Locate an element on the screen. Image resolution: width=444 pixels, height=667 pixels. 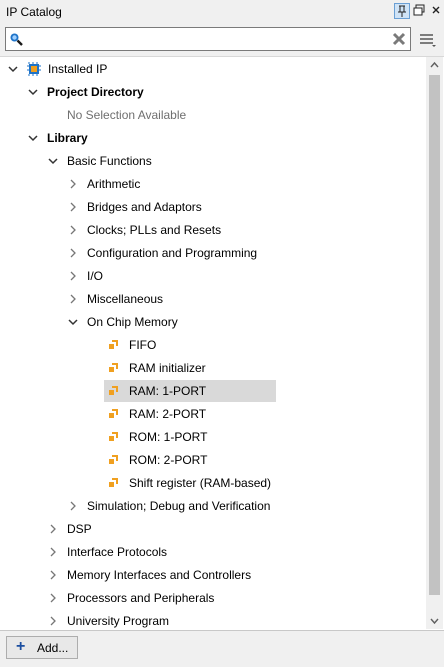
tree-item-processors: Processors and Peripherals is located at coordinates (210, 598).